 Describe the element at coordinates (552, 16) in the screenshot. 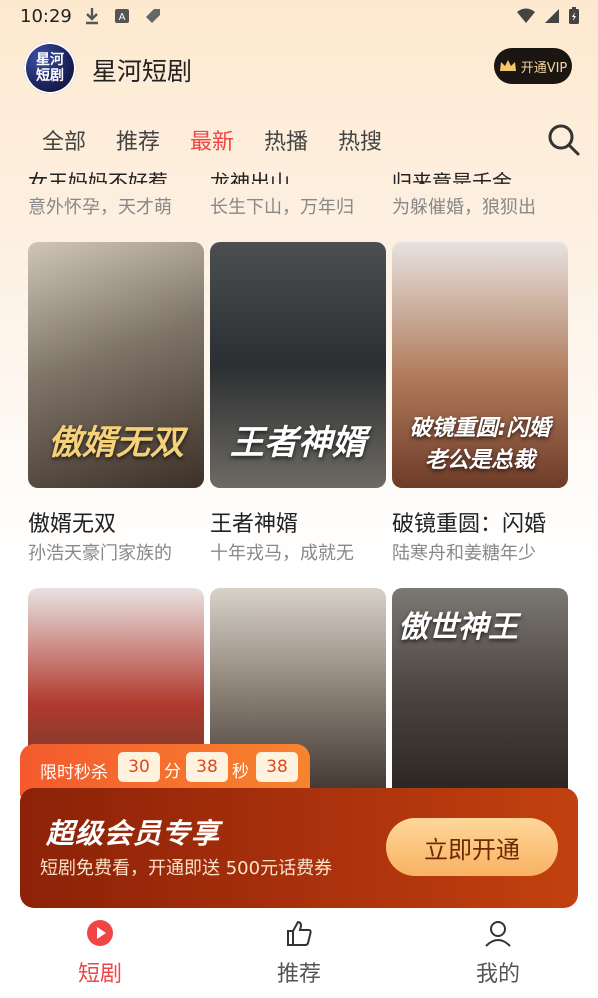

I see `signal-icon` at that location.